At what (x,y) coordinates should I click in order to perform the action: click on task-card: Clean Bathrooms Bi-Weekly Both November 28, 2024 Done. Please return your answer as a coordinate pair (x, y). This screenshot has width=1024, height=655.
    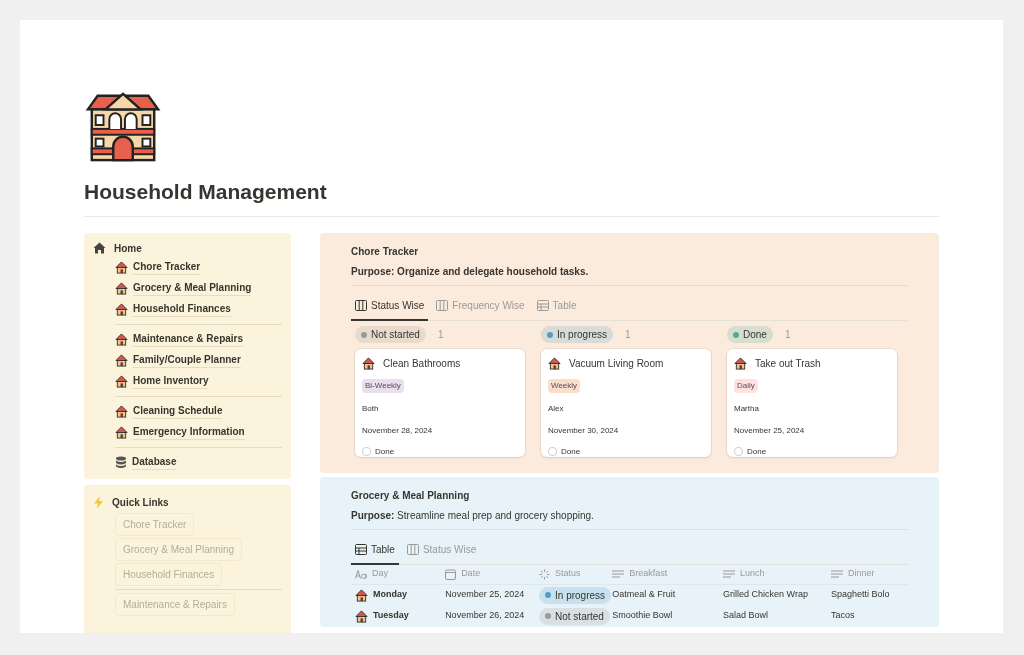
    Looking at the image, I should click on (440, 402).